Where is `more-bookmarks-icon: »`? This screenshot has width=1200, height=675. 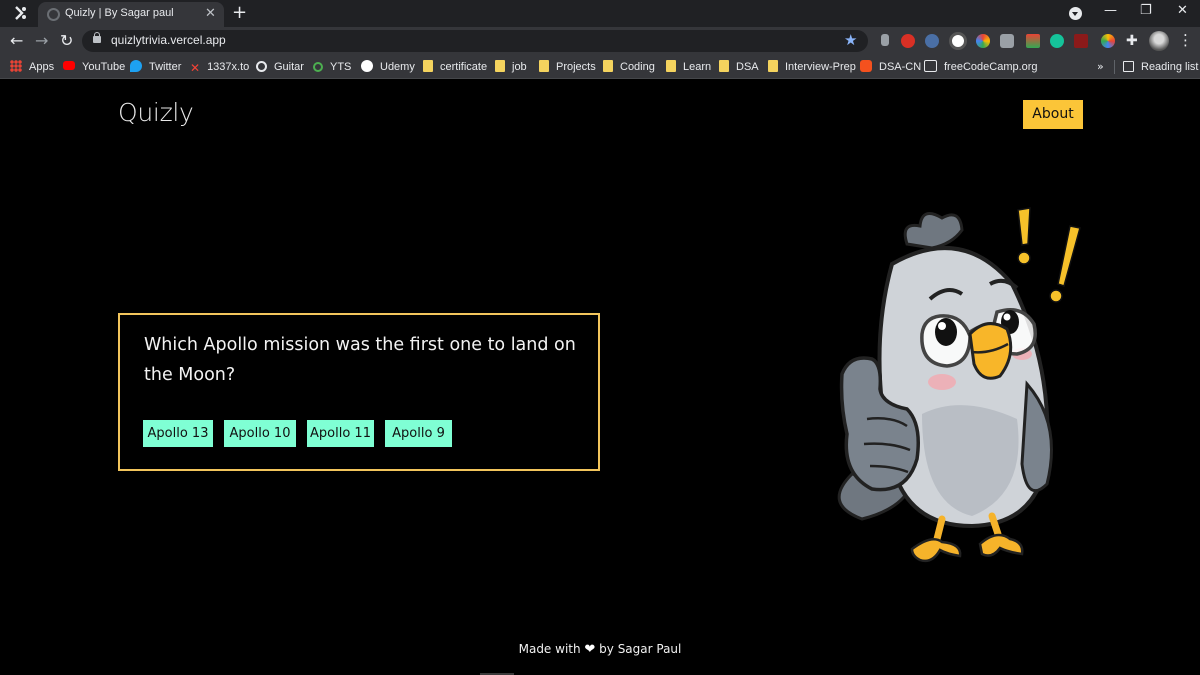
more-bookmarks-icon: » is located at coordinates (1100, 66).